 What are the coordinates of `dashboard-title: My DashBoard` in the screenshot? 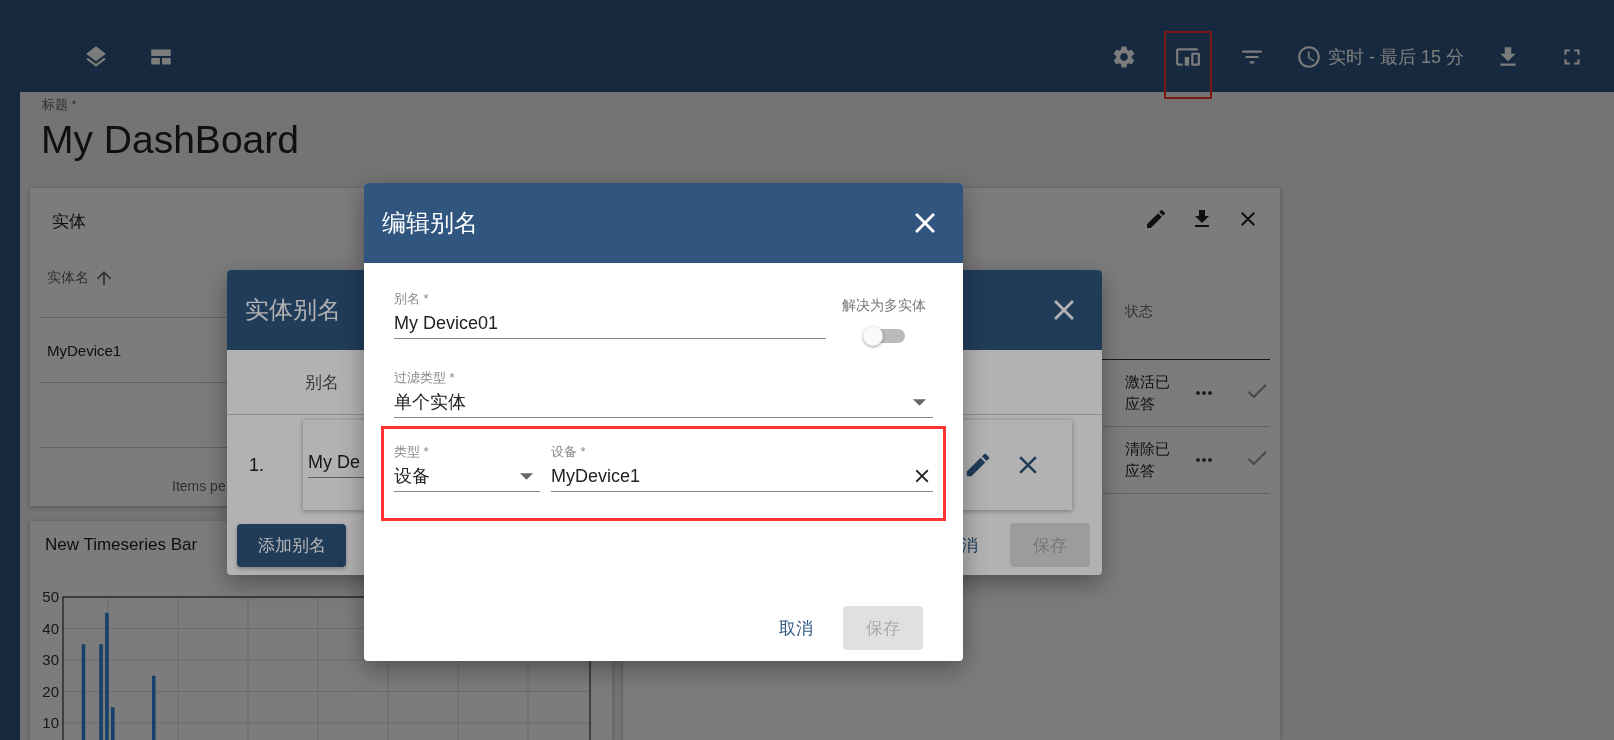 It's located at (170, 140).